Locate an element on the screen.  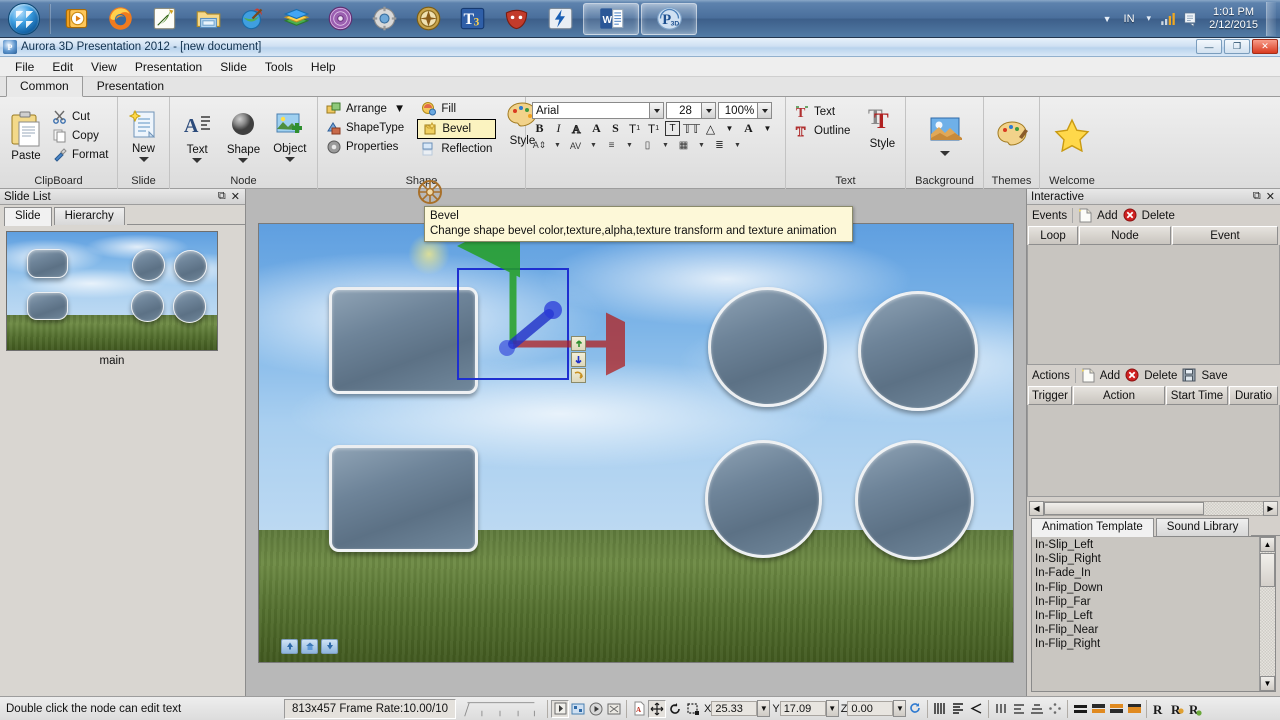
actions-add-button: Add is located at coordinates (1100, 376).